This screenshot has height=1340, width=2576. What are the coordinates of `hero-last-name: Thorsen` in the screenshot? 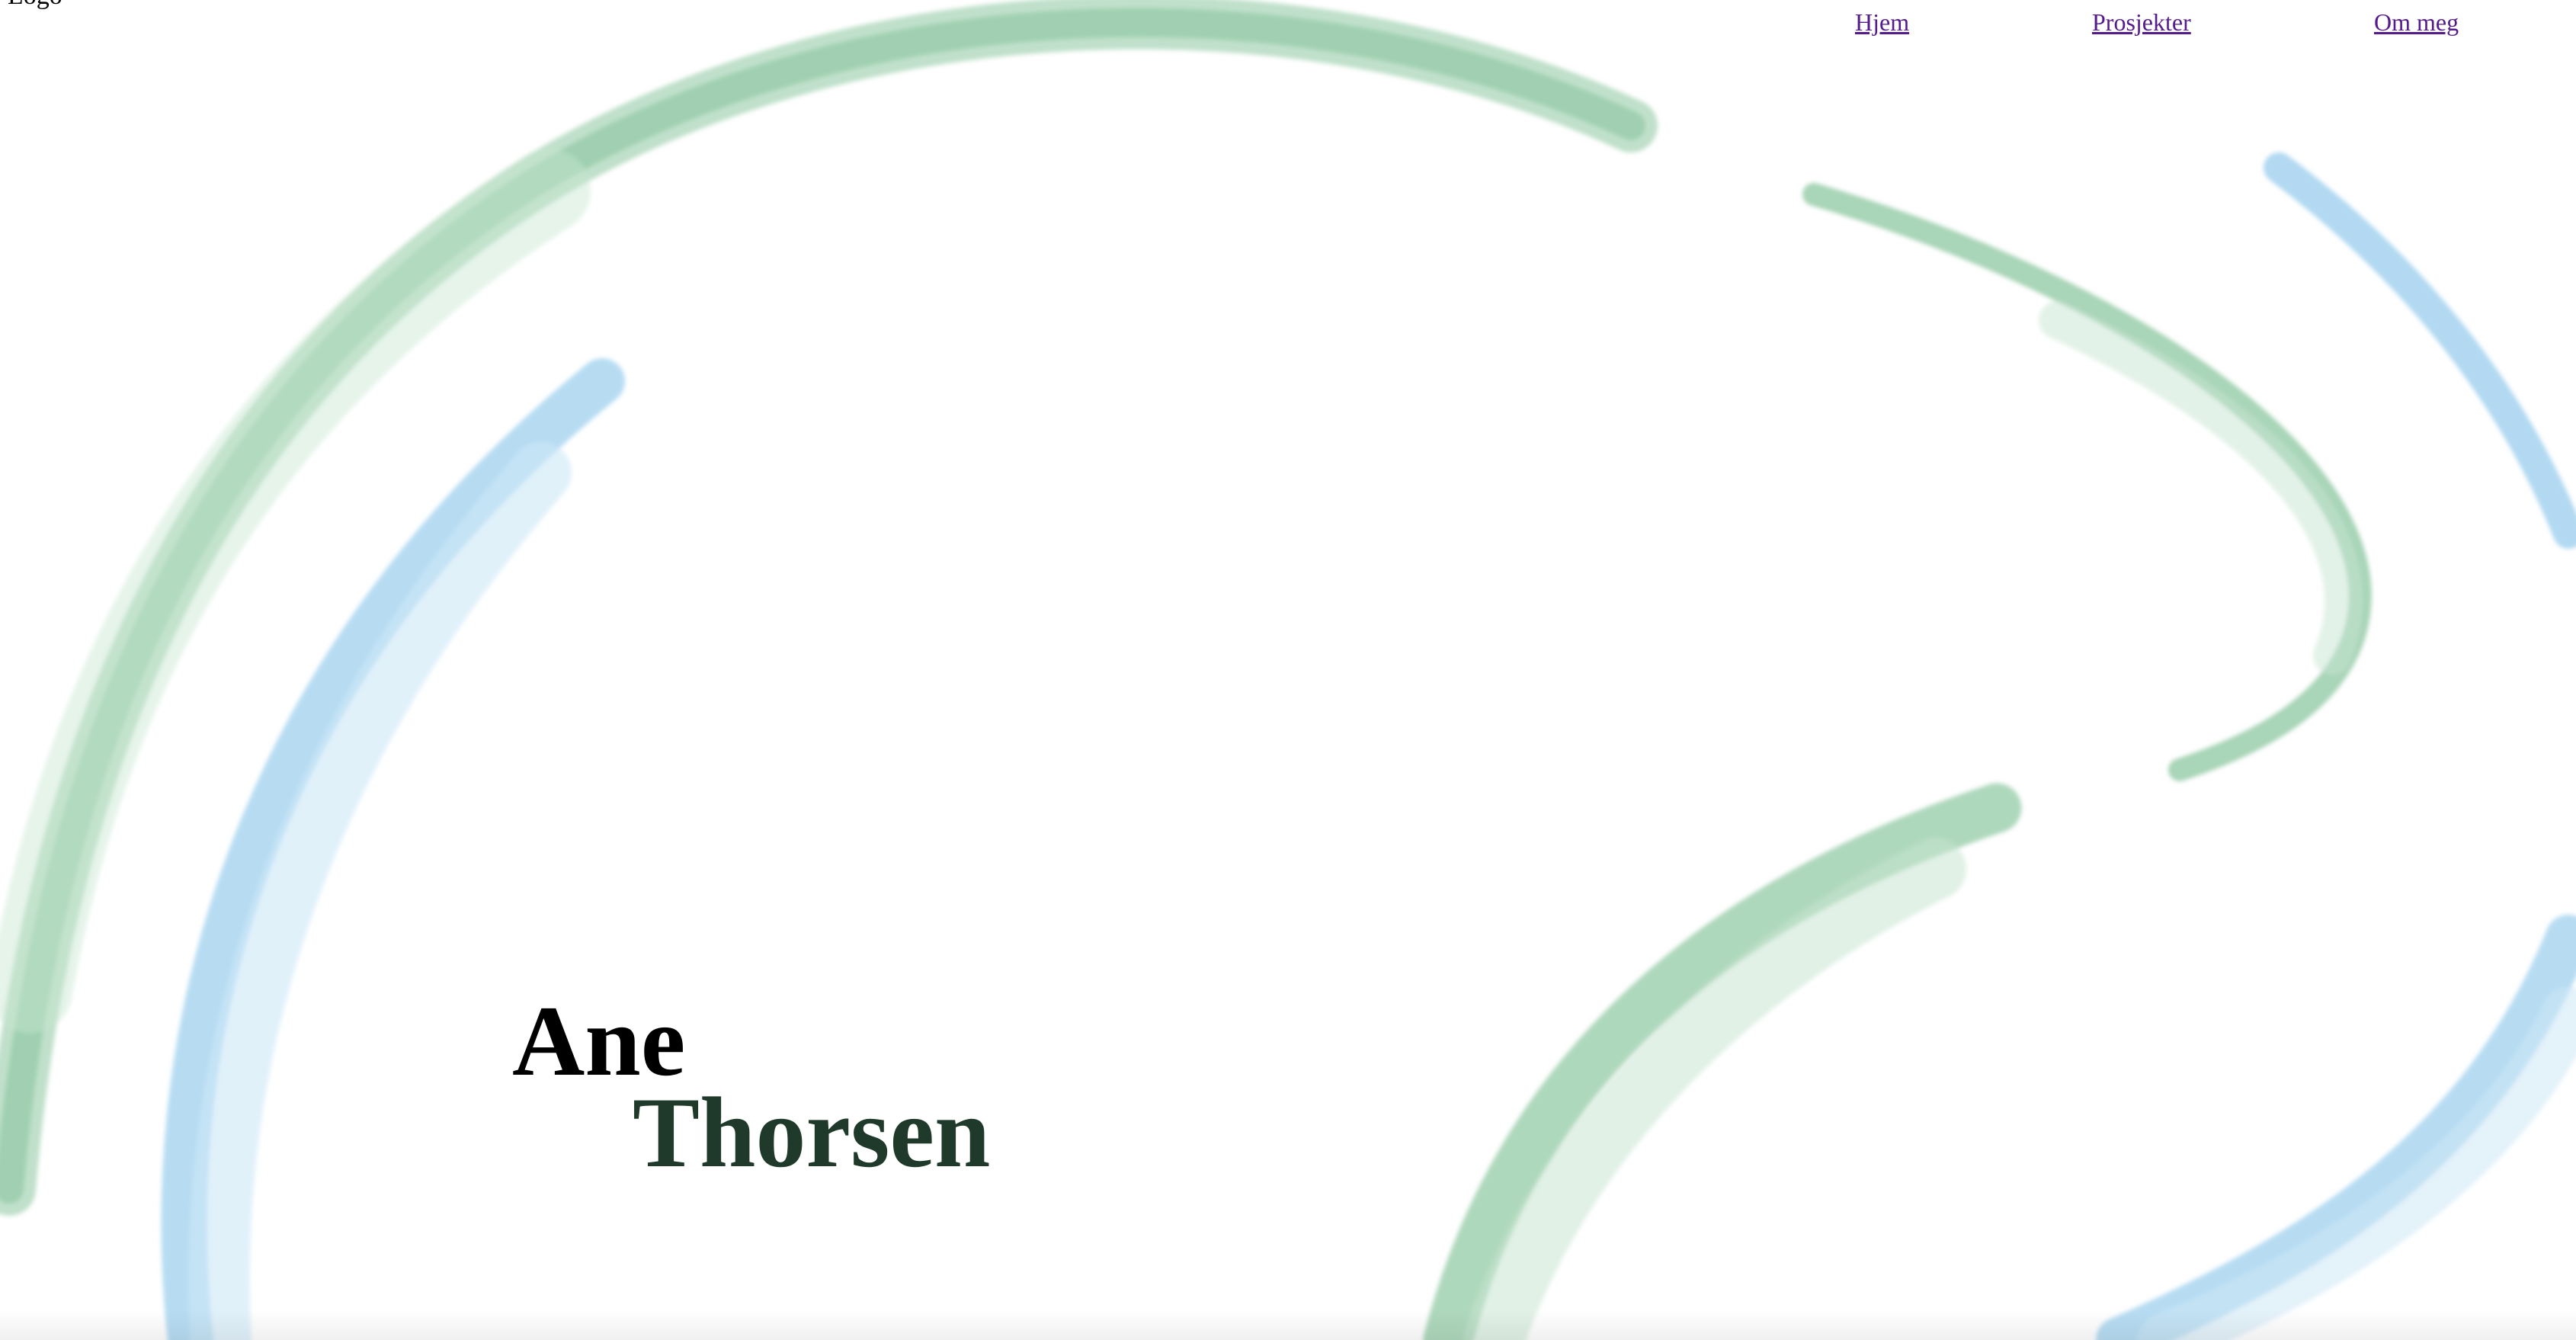 It's located at (812, 1132).